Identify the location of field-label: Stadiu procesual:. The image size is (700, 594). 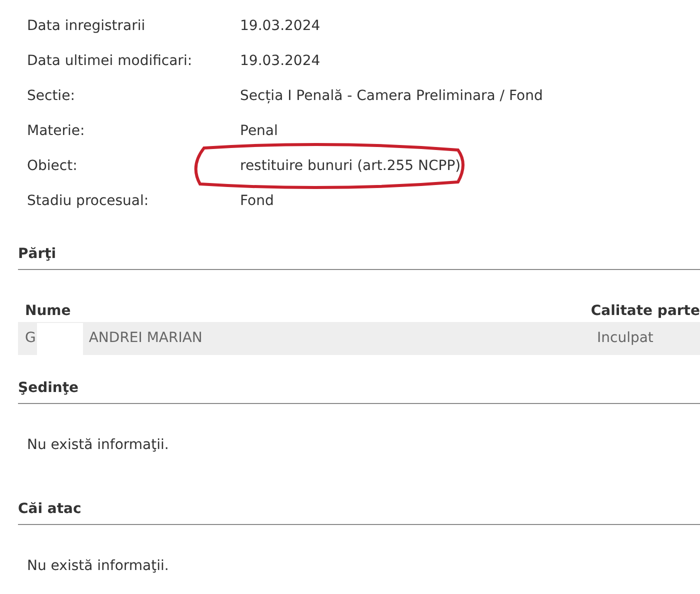
(88, 201).